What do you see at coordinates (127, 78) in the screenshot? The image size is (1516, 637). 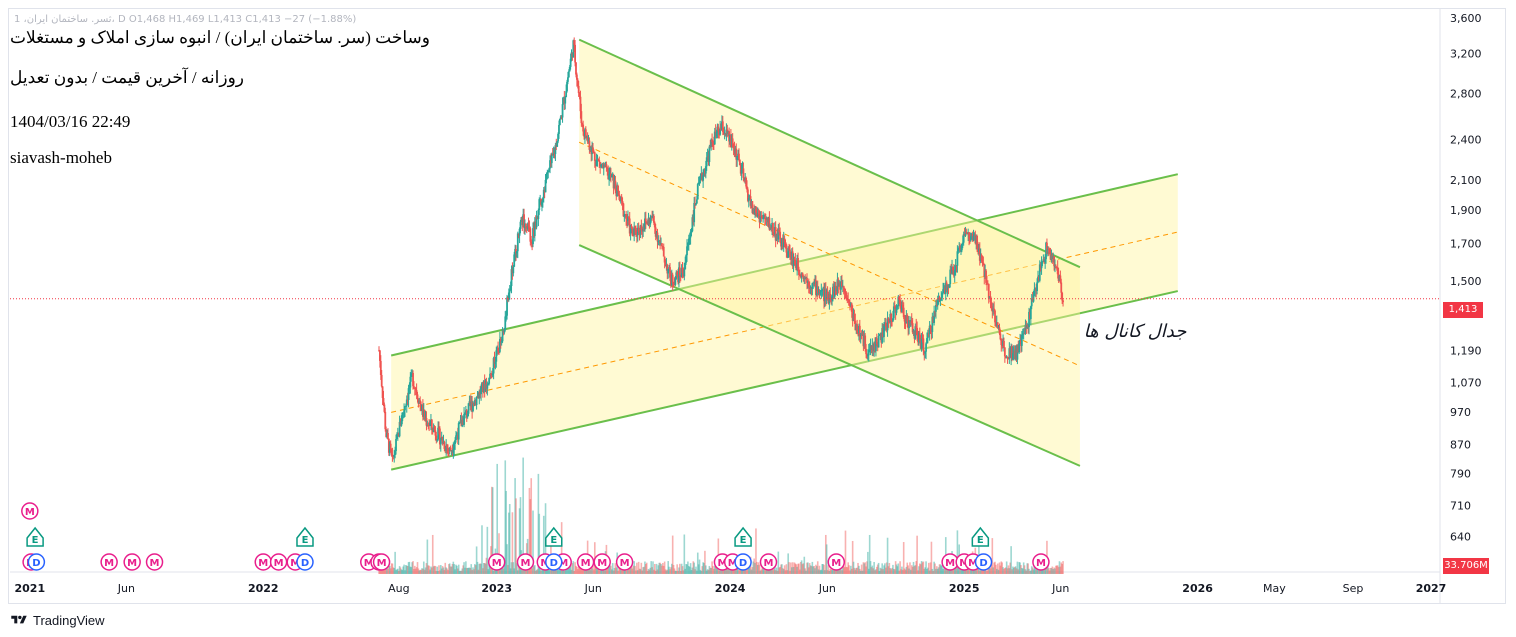 I see `chart-subtitle: روزانه / آخرین قیمت / بدون تعدیل` at bounding box center [127, 78].